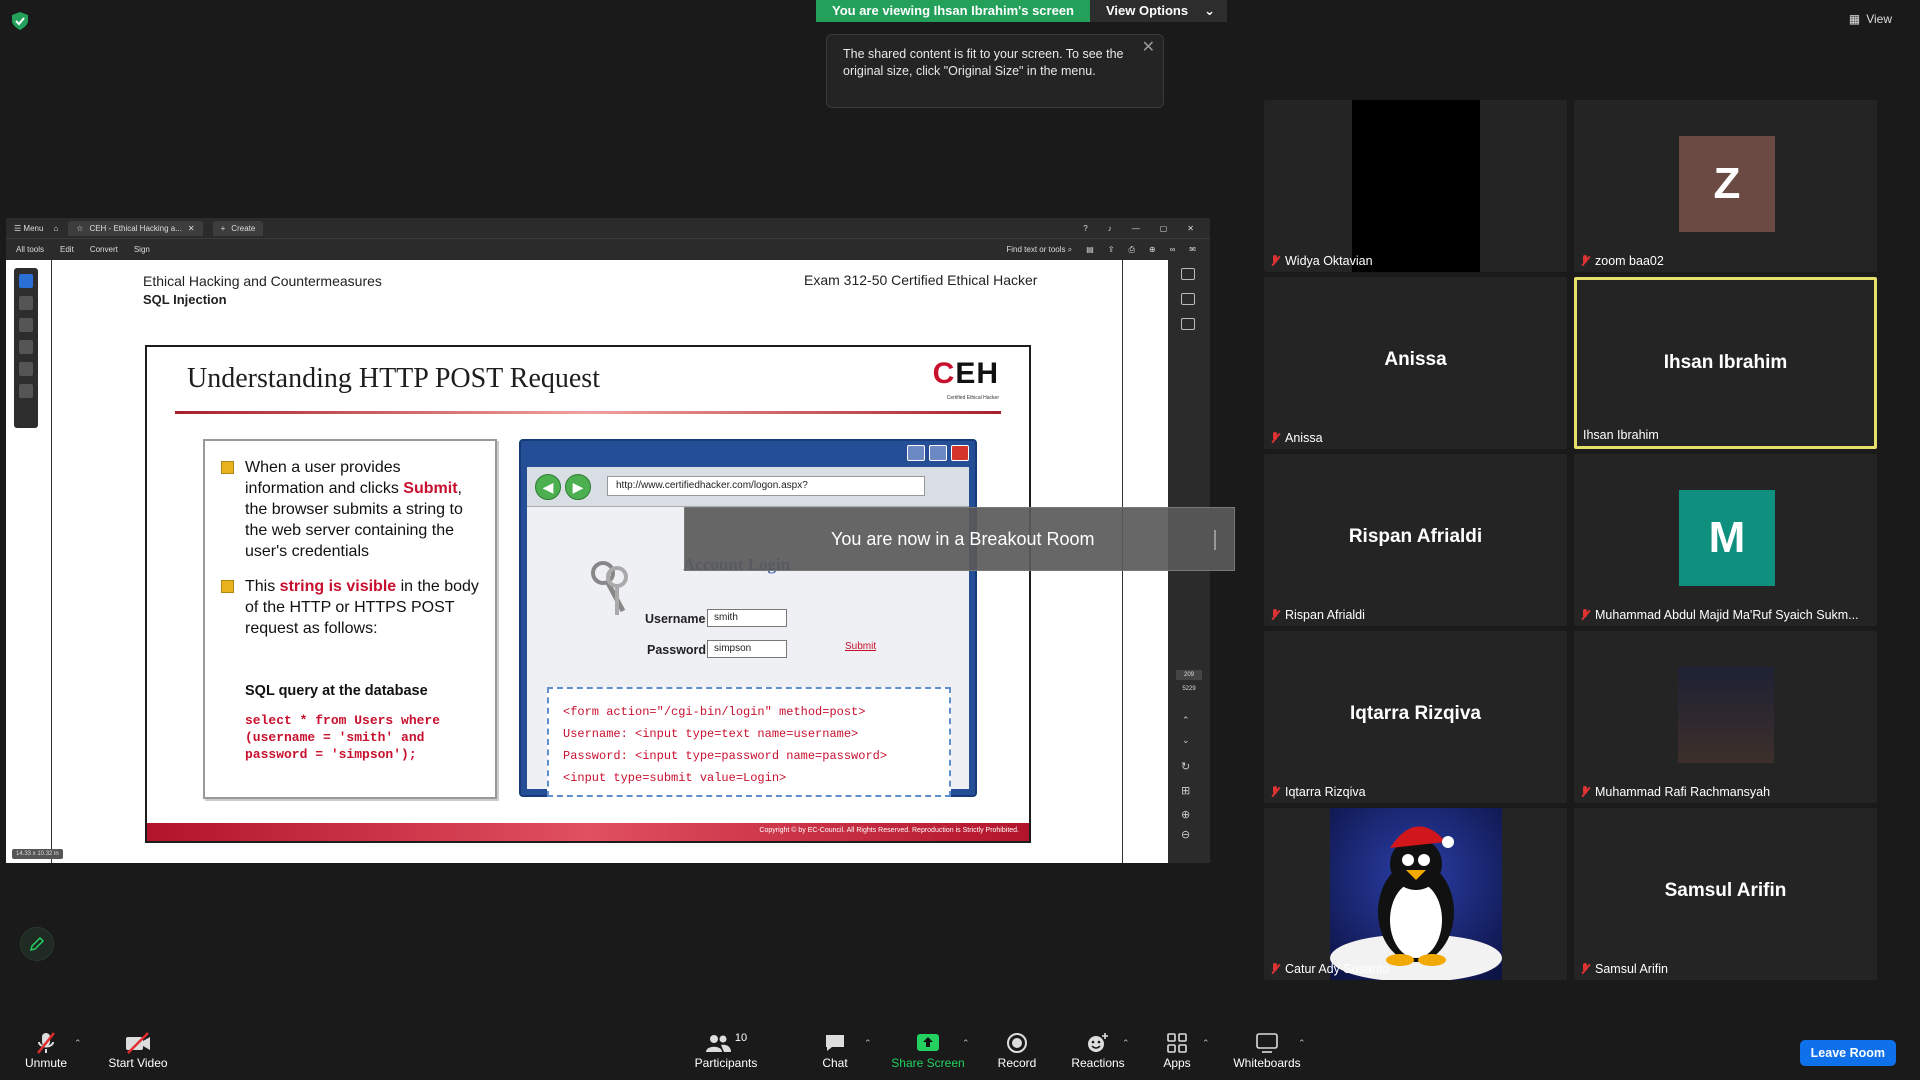 This screenshot has height=1080, width=1920. Describe the element at coordinates (1847, 1053) in the screenshot. I see `leave-room-button: Leave Room` at that location.